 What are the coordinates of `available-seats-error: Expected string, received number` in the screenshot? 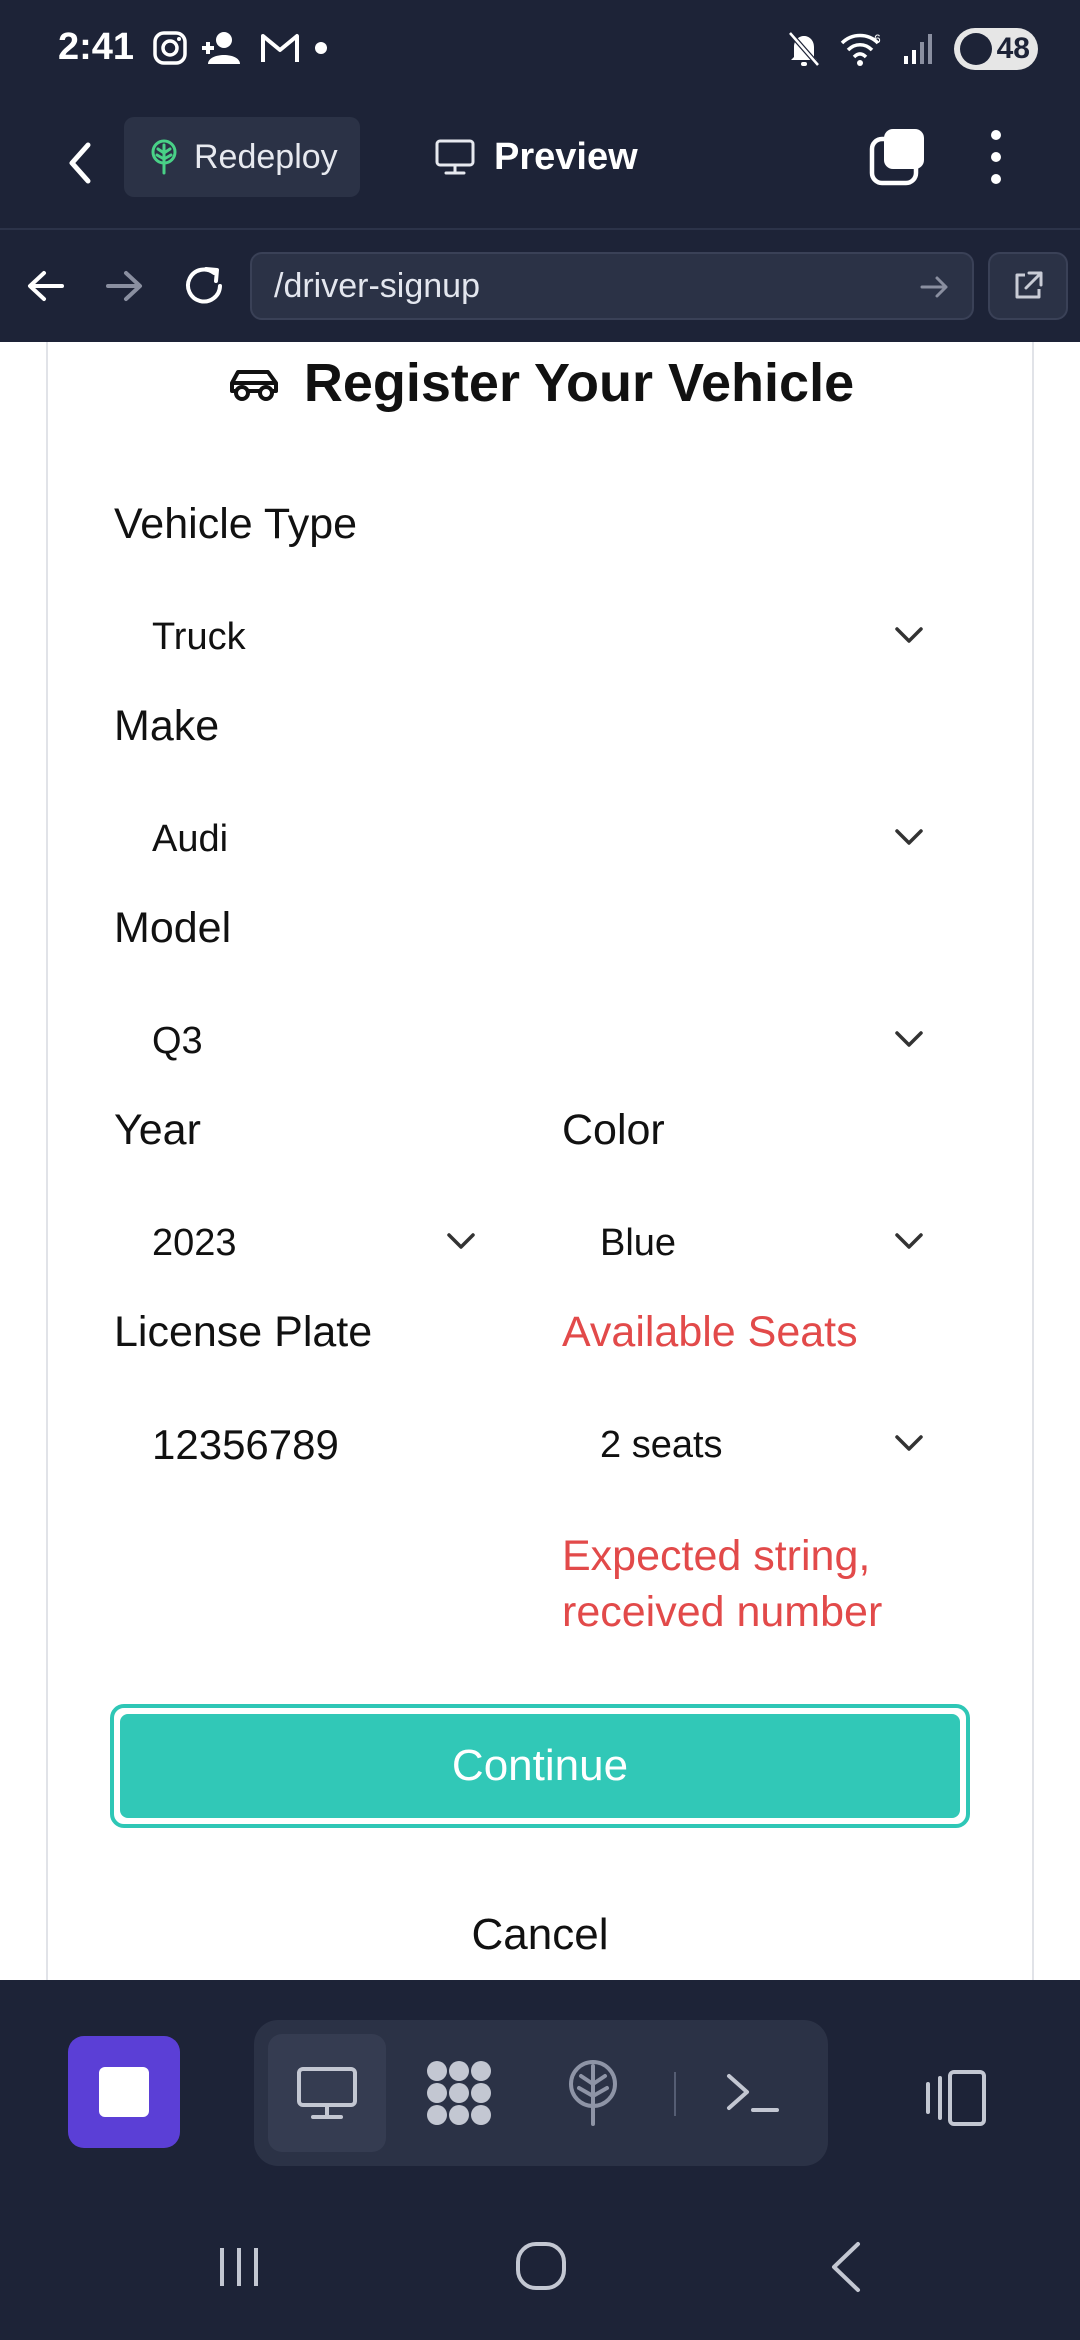 It's located at (722, 1584).